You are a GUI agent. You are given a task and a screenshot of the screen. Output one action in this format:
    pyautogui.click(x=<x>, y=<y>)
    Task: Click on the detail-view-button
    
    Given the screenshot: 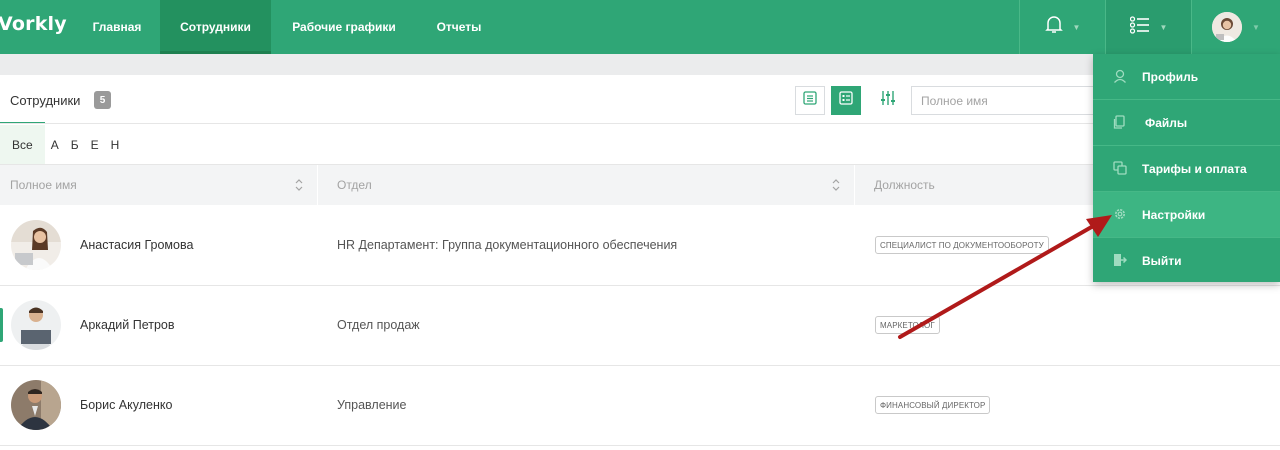 What is the action you would take?
    pyautogui.click(x=846, y=100)
    